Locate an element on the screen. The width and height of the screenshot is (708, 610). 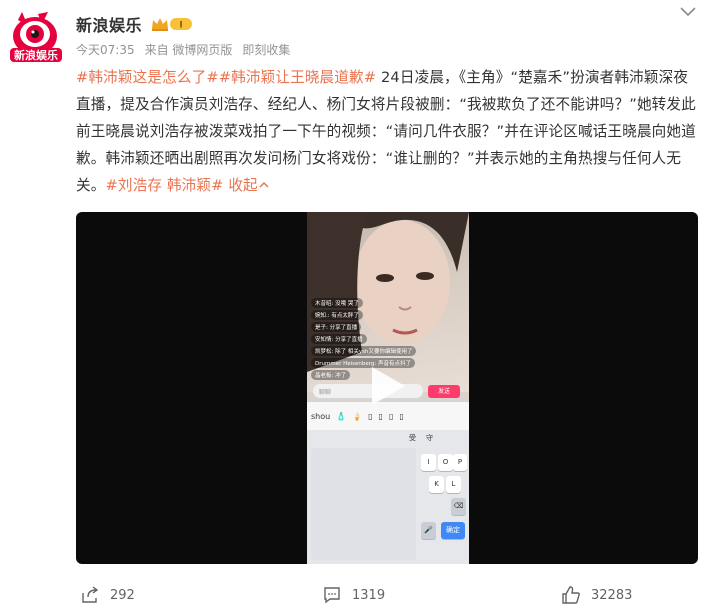
author-name: 新浪娱乐 is located at coordinates (109, 24).